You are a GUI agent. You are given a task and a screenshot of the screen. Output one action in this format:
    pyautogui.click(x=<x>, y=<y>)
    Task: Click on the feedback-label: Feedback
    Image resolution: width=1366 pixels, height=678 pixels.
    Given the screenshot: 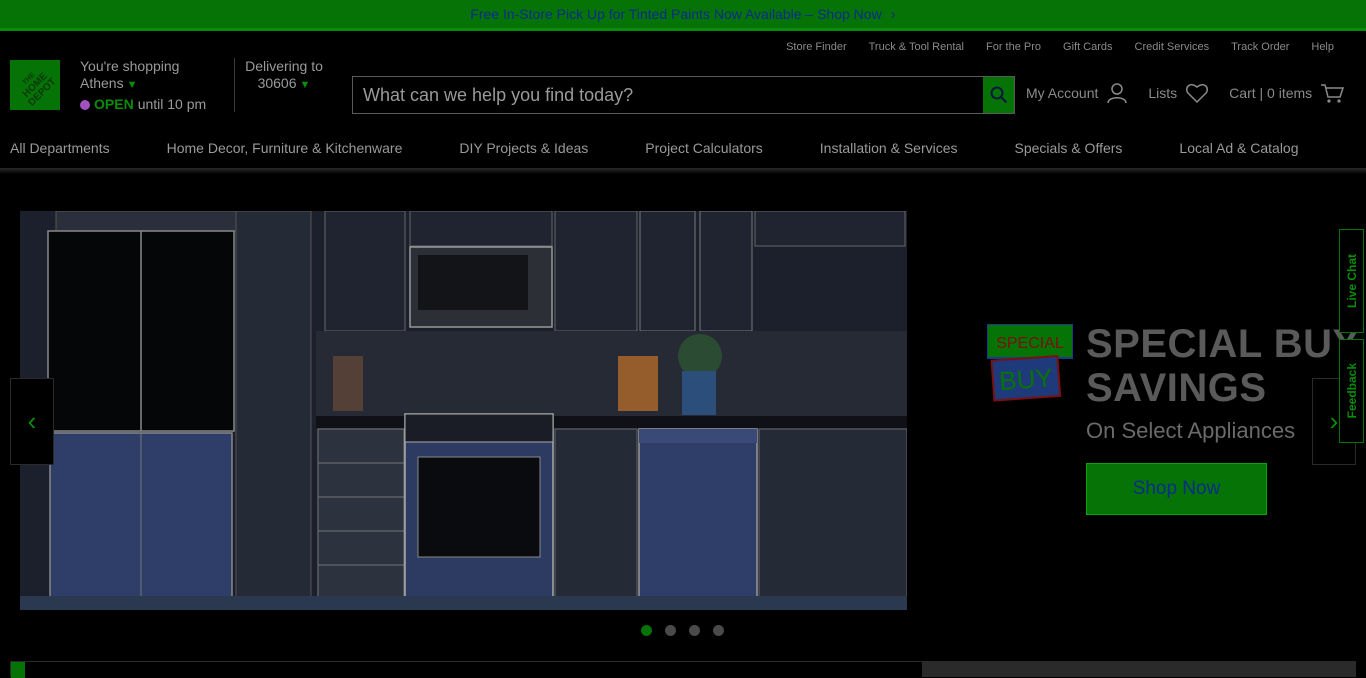 What is the action you would take?
    pyautogui.click(x=1351, y=391)
    